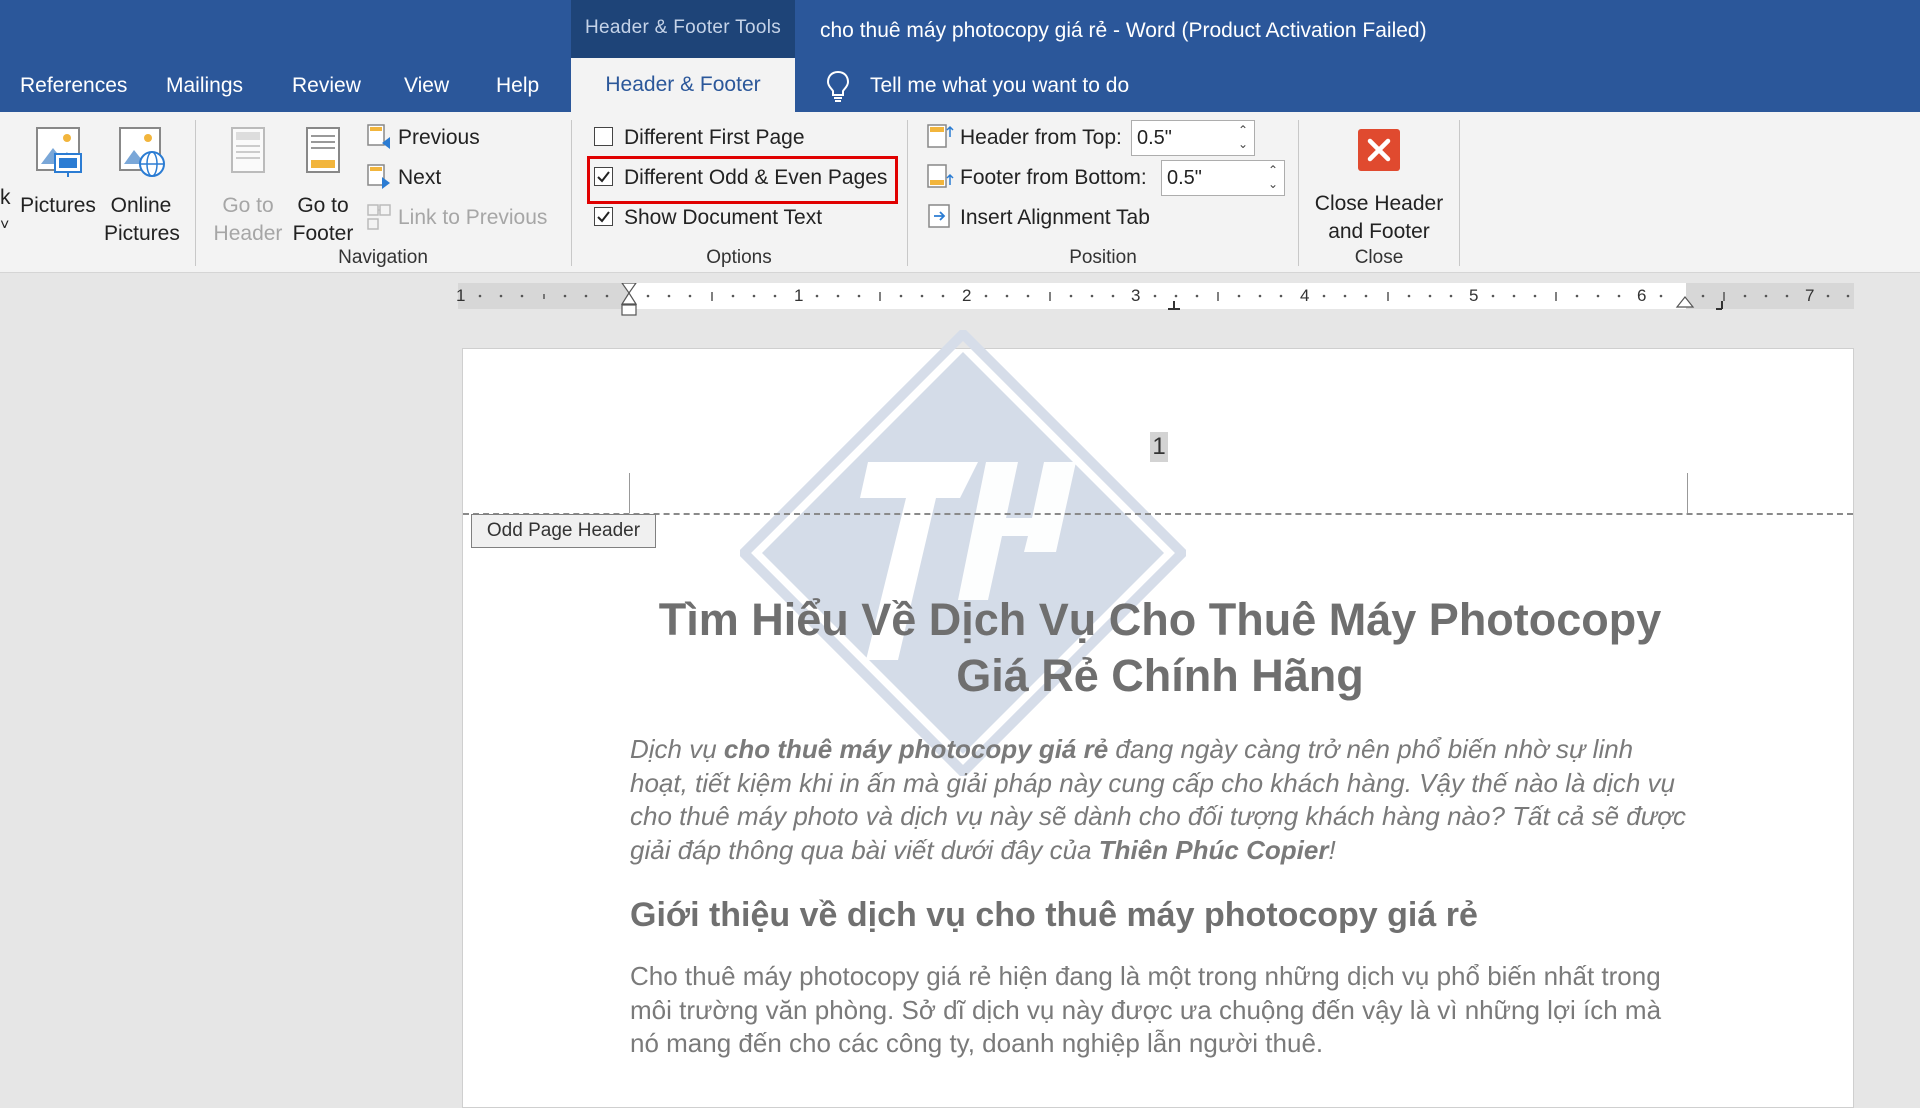 The width and height of the screenshot is (1920, 1108). What do you see at coordinates (142, 233) in the screenshot?
I see `online-pictures-label-2: Pictures` at bounding box center [142, 233].